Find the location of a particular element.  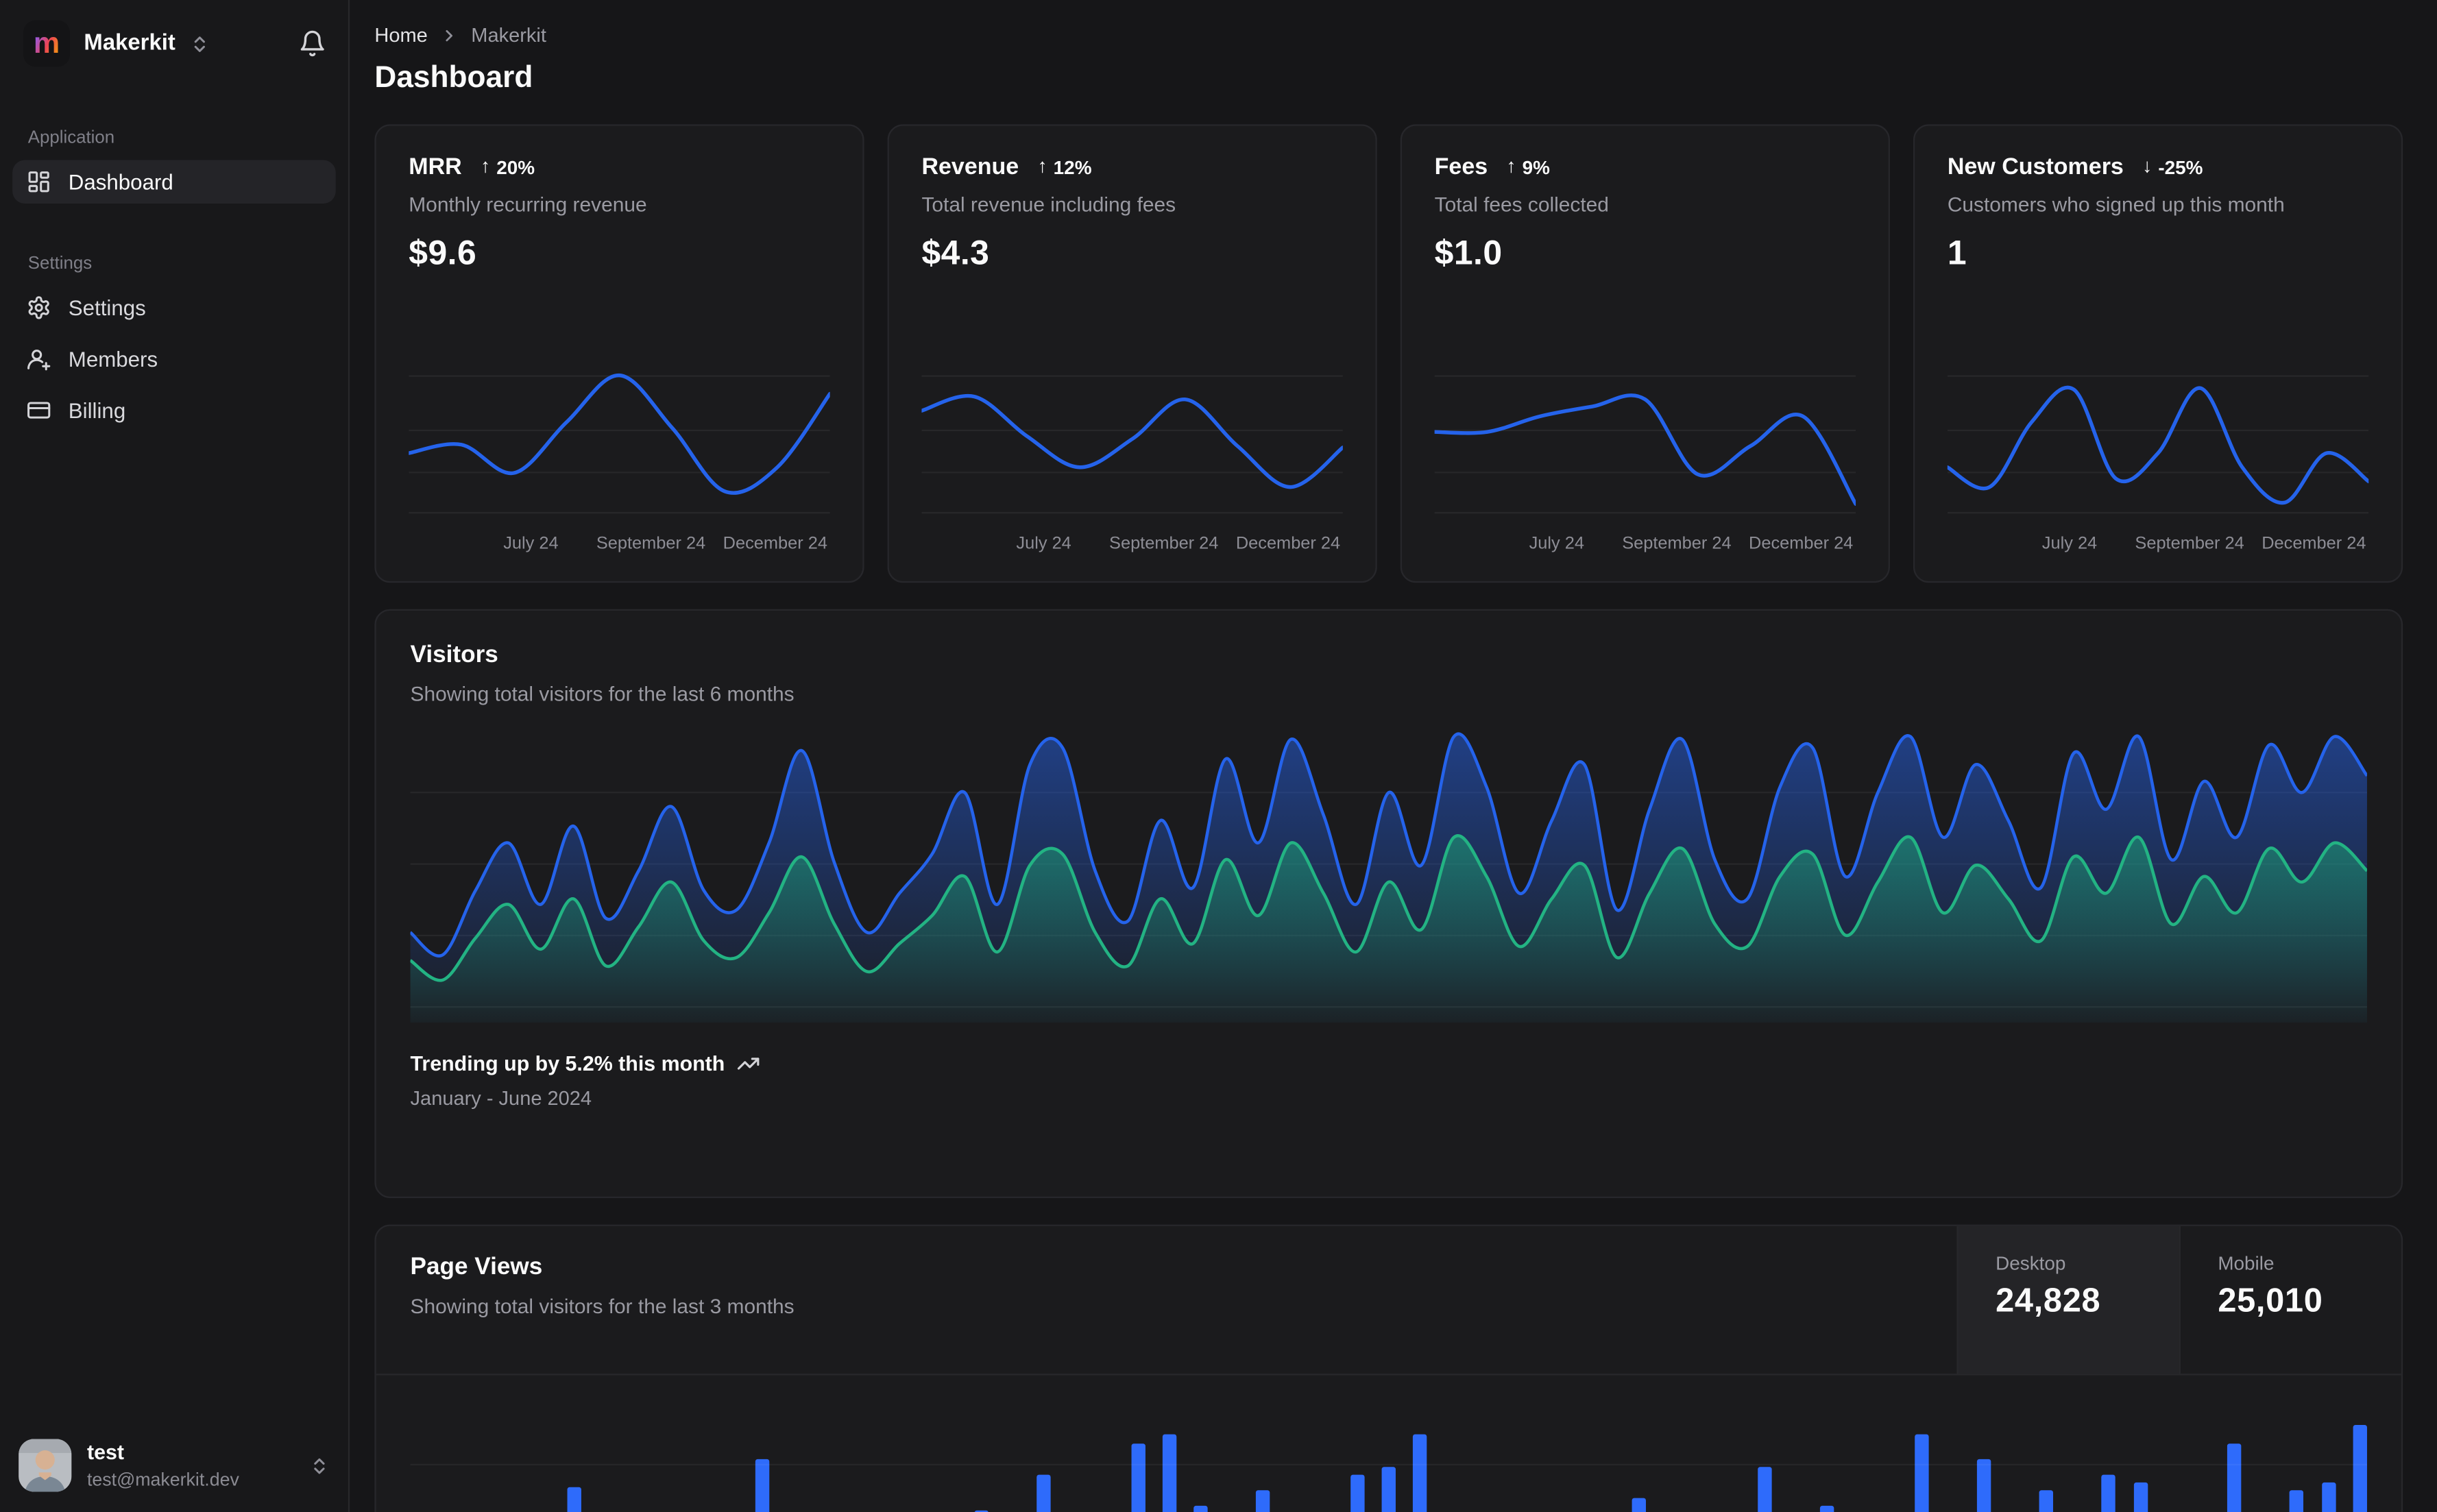

new-customers-sparkline-chart is located at coordinates (2158, 439).